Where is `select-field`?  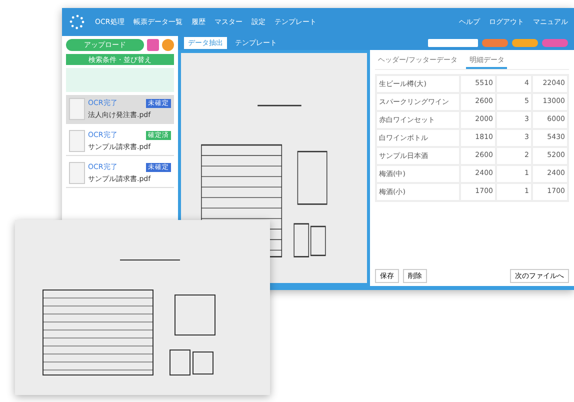
select-field is located at coordinates (453, 43).